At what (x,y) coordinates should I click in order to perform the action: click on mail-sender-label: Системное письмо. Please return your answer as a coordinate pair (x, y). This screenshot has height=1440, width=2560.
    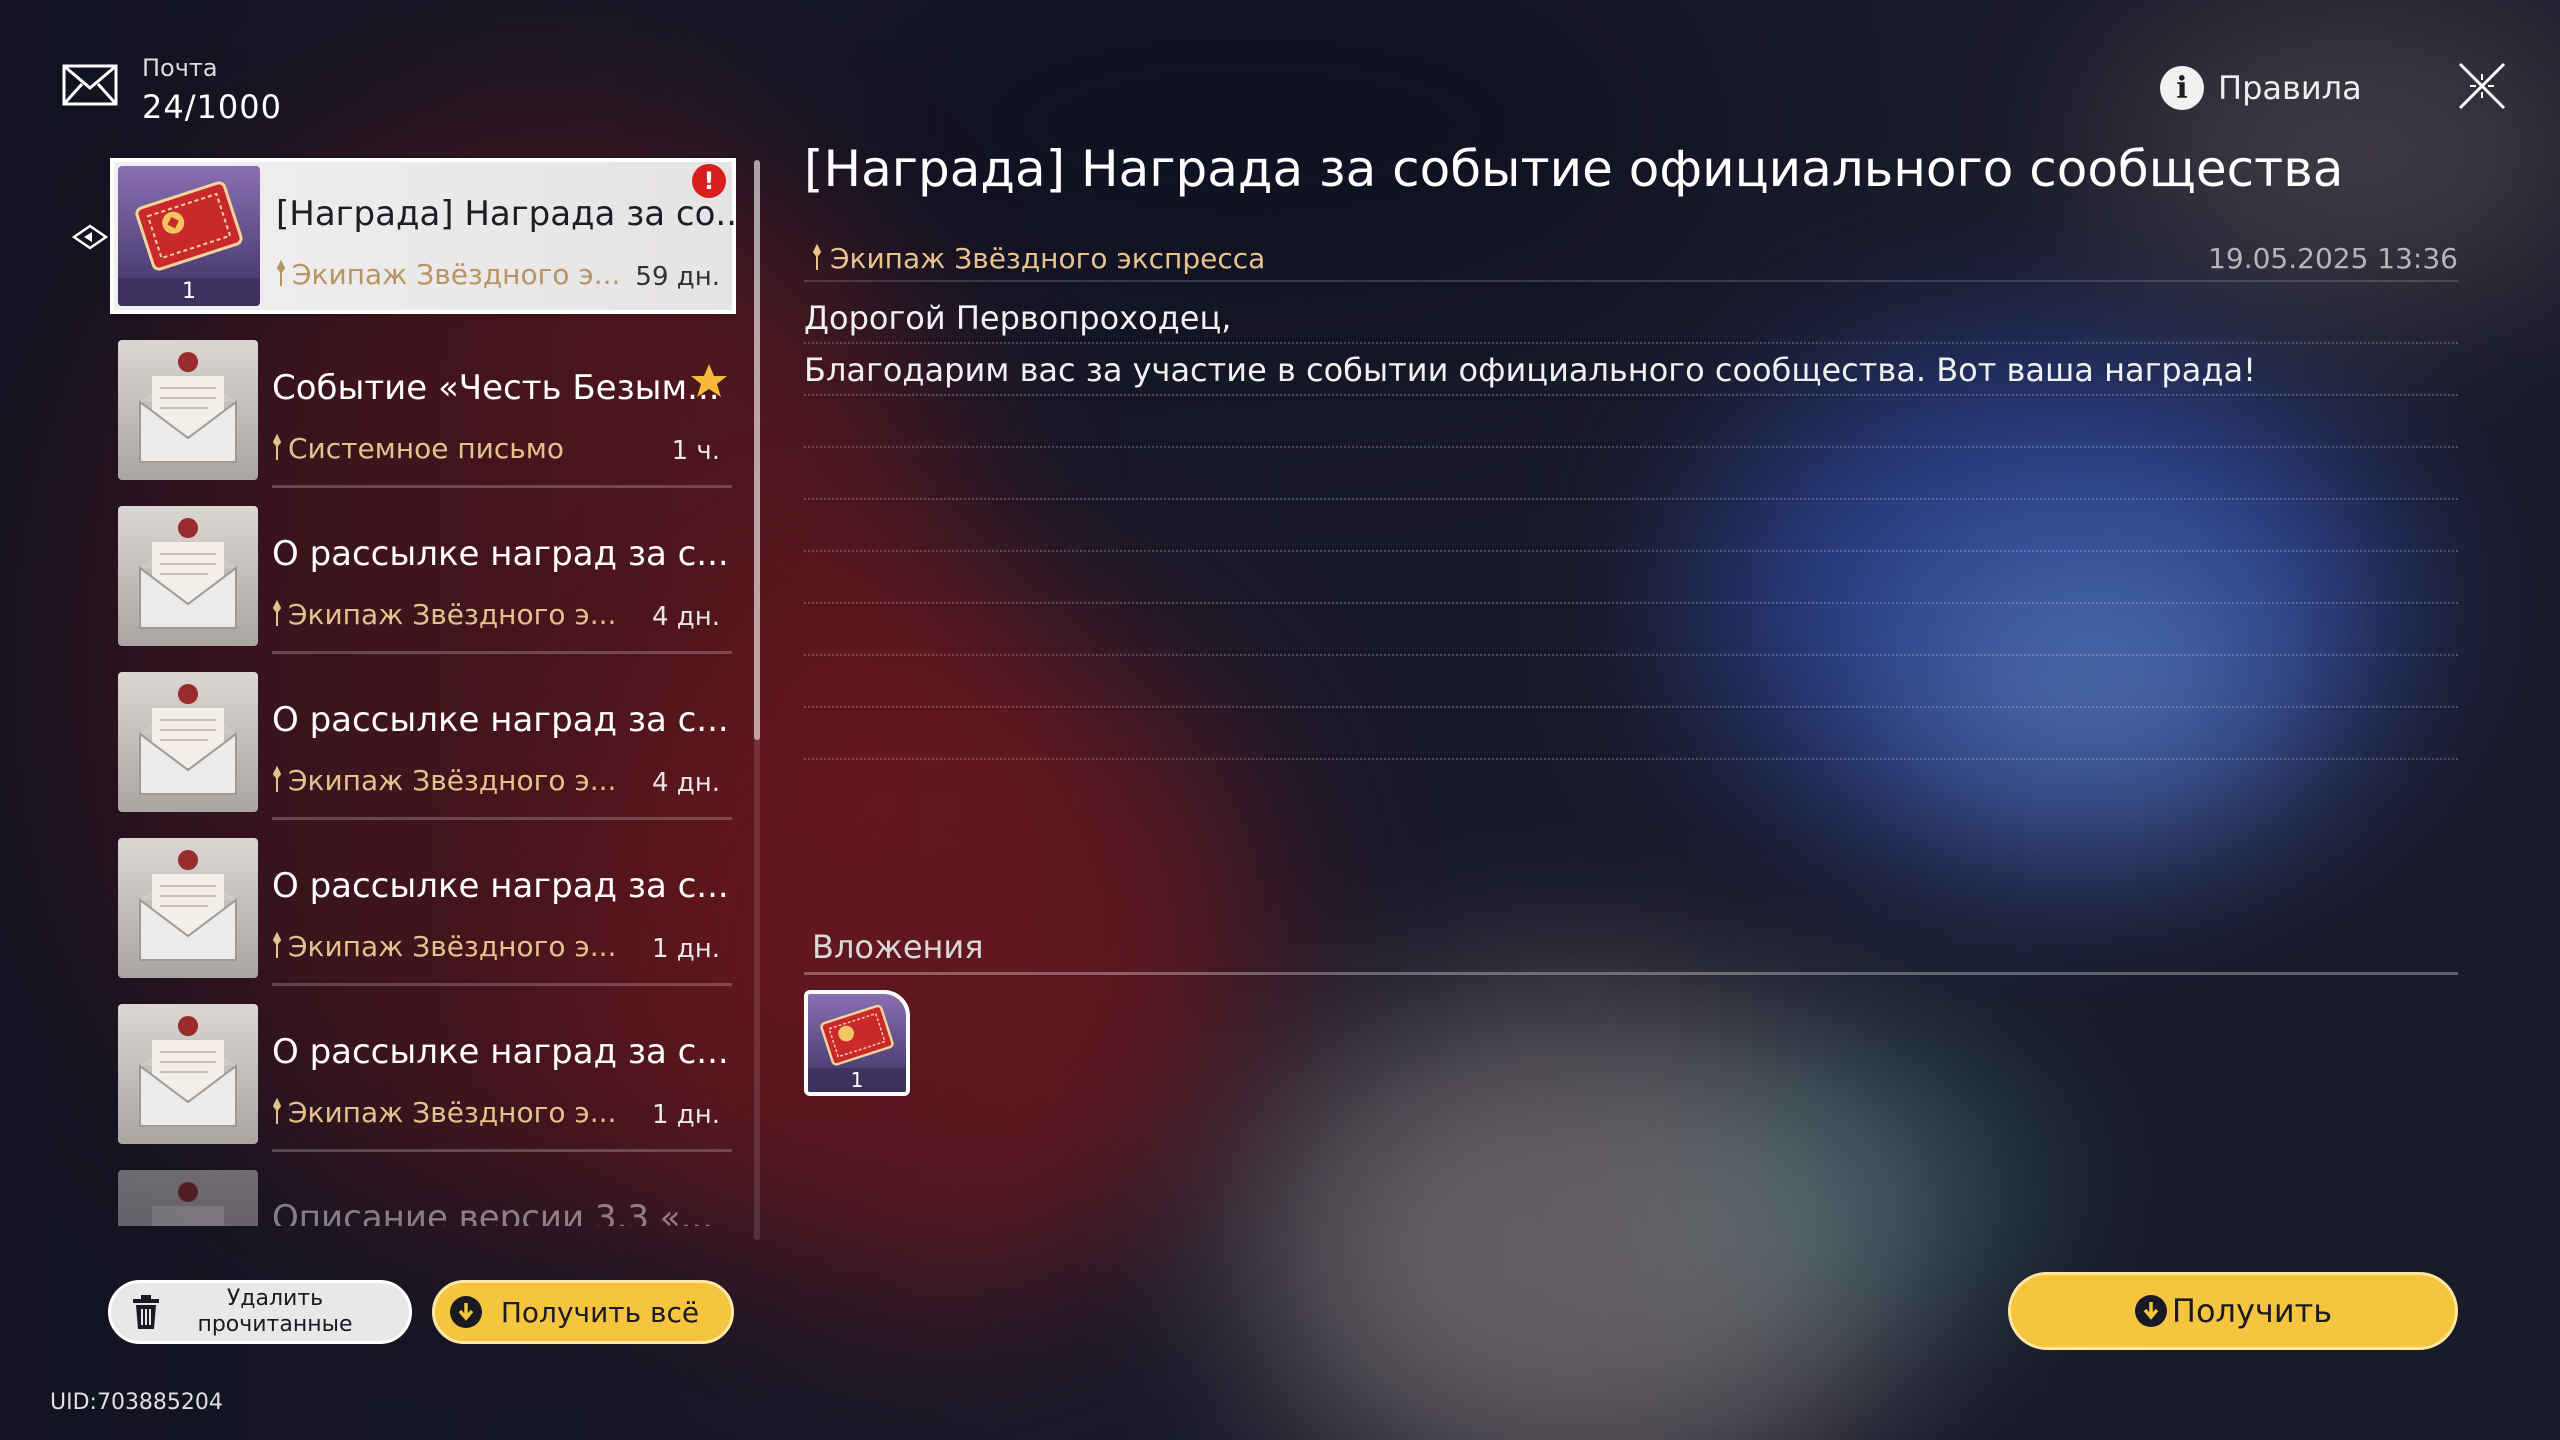
    Looking at the image, I should click on (426, 448).